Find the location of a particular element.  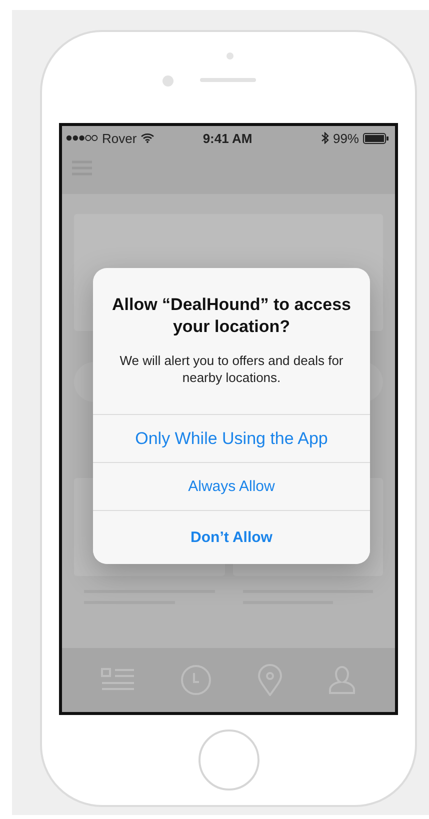

carrier-name: Rover is located at coordinates (119, 138).